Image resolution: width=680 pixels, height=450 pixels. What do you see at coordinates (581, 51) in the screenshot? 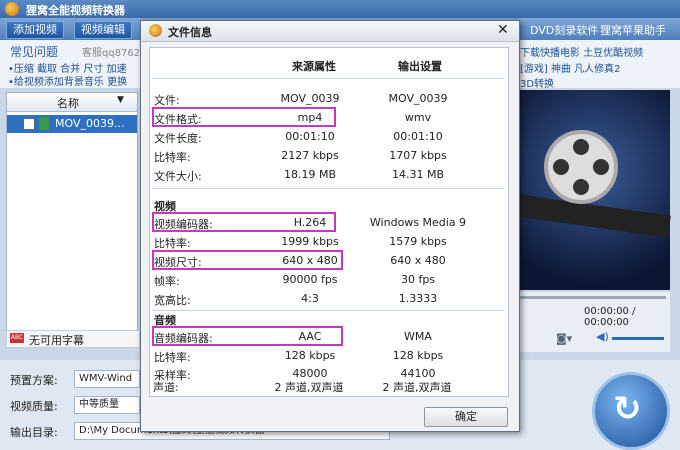
I see `right-links-1: 下载快播电影 土豆优酷视频` at bounding box center [581, 51].